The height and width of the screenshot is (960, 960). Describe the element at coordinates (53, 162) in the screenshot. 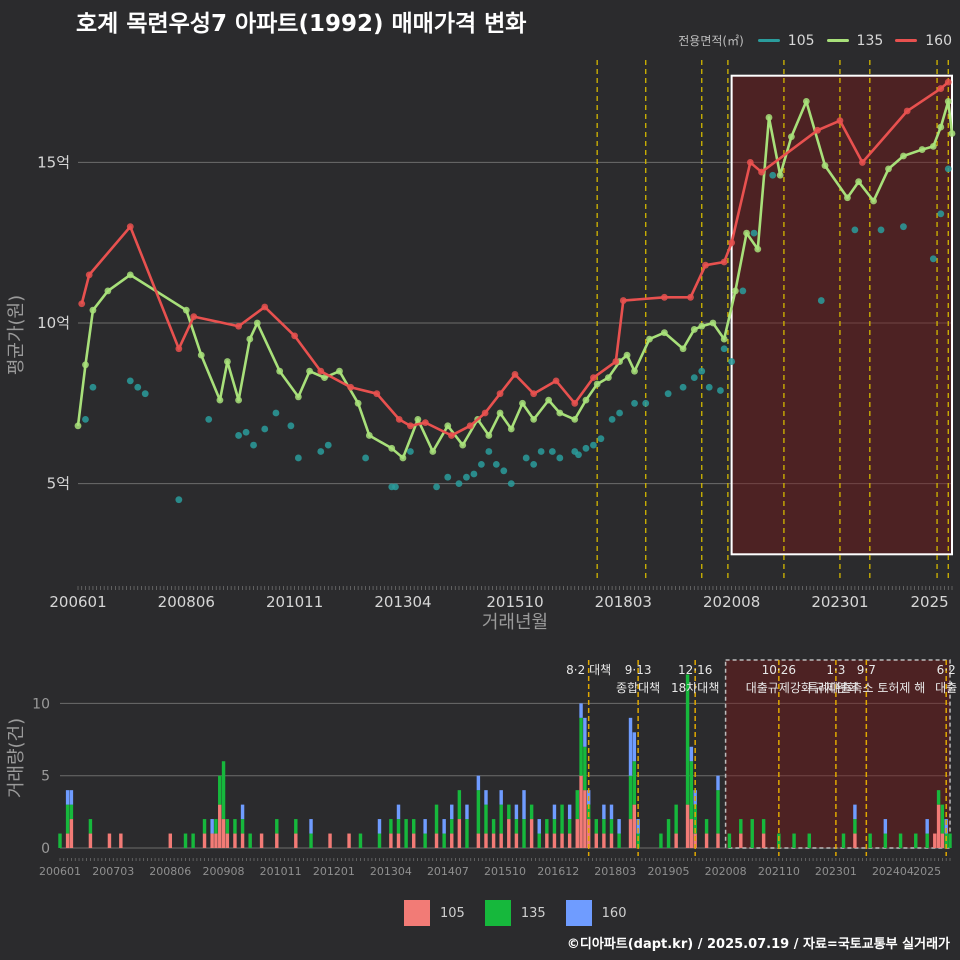

I see `y-tick-label: 15억` at that location.